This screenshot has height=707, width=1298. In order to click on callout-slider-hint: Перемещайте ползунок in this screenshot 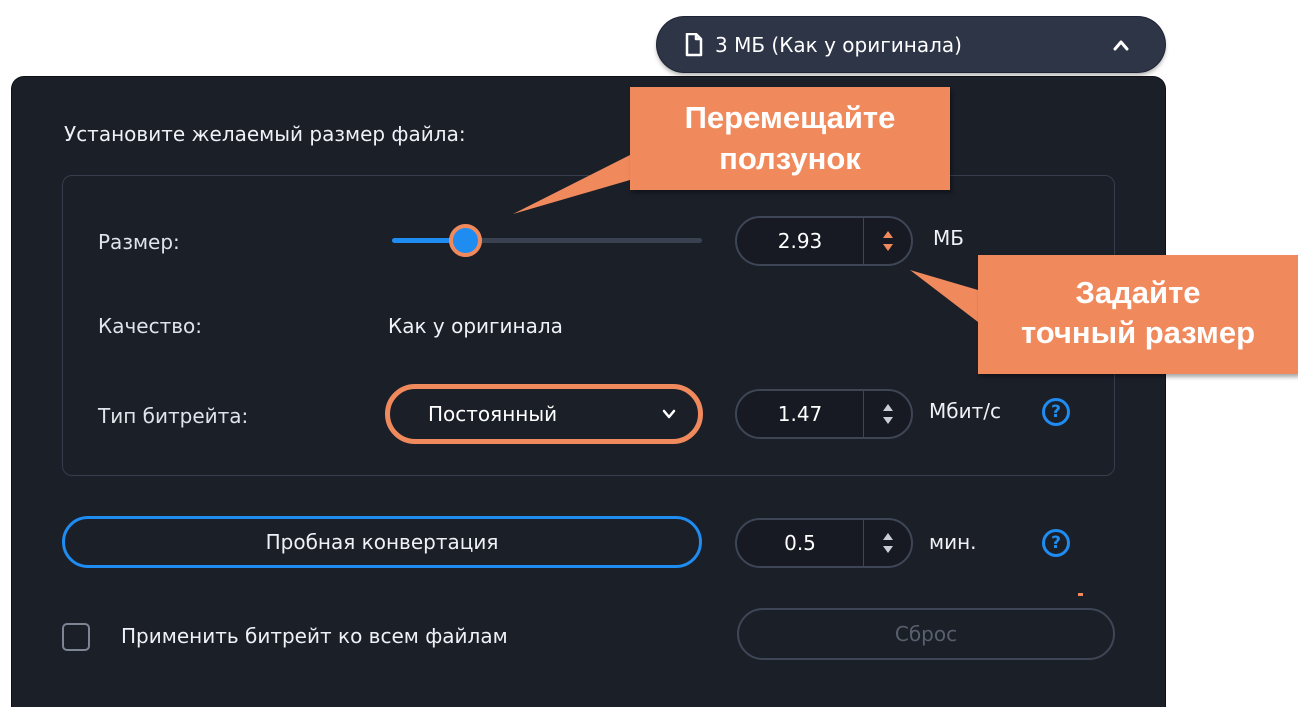, I will do `click(790, 138)`.